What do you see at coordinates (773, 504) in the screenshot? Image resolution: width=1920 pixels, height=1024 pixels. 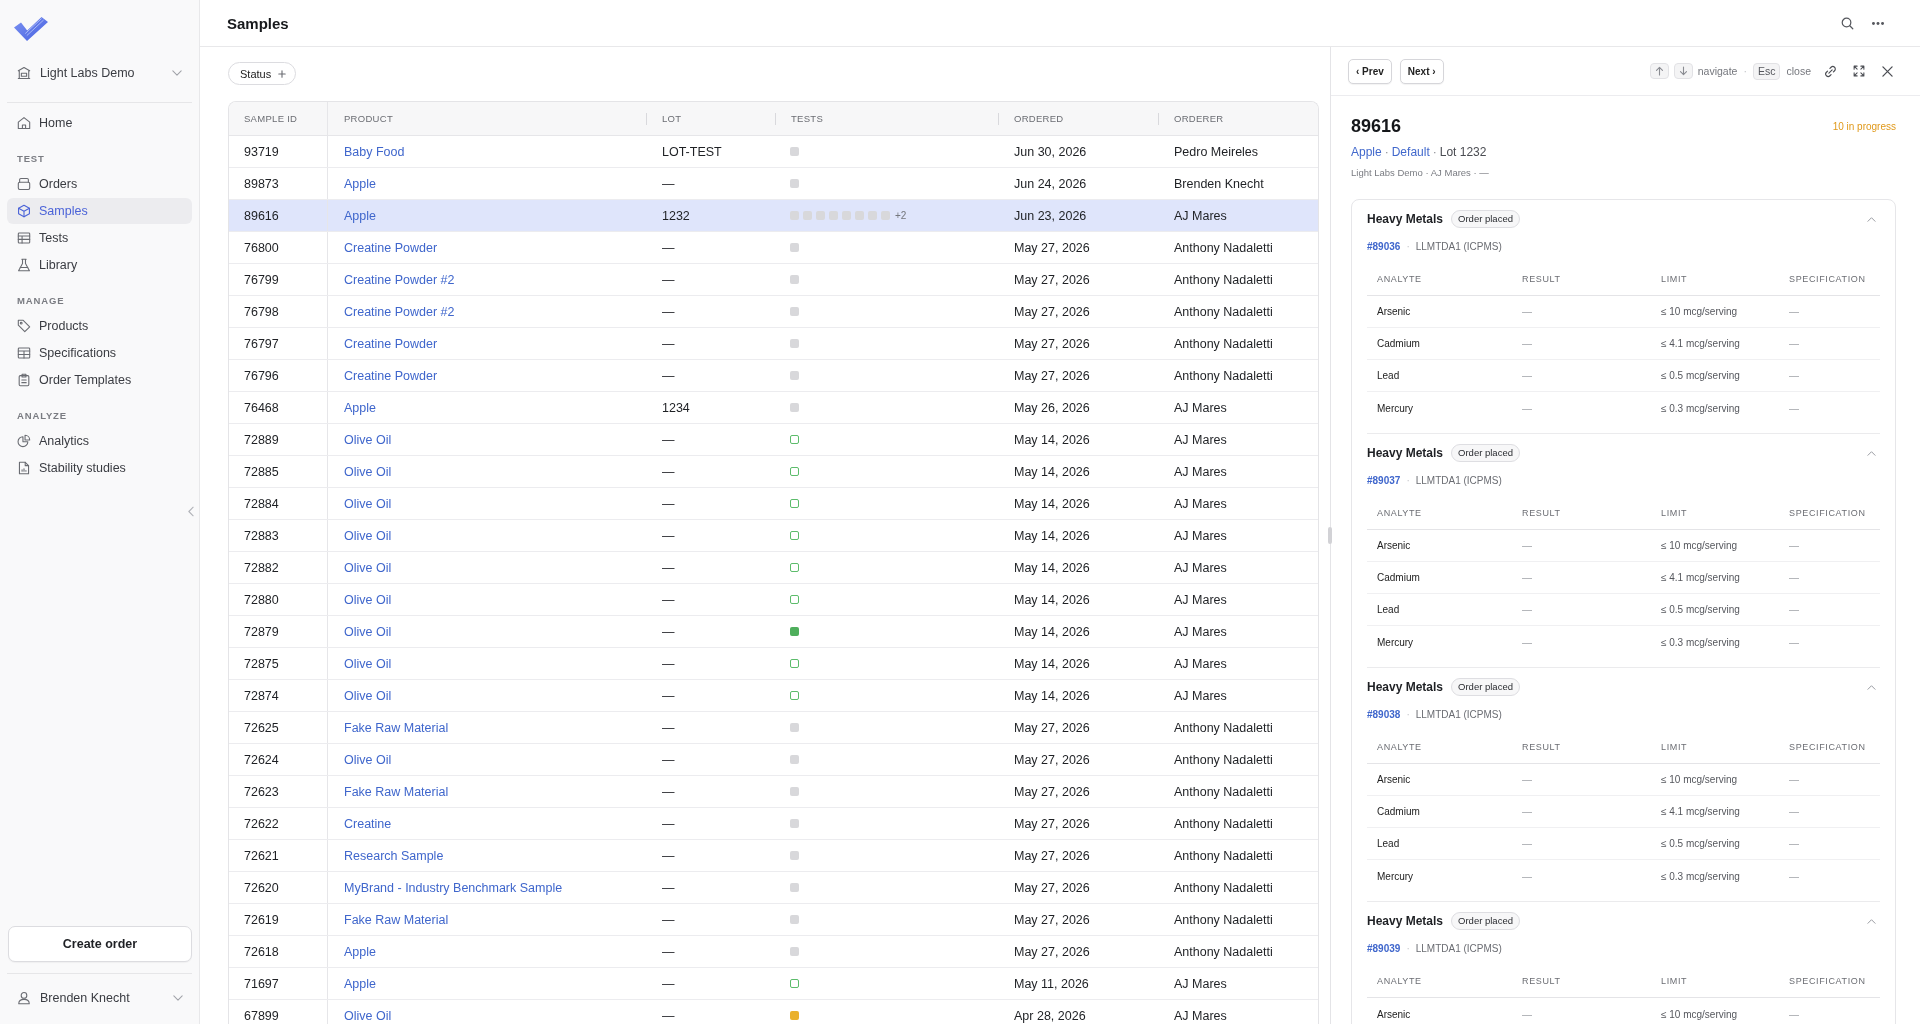 I see `table-row: 72884 Olive Oil — May 14, 2026 AJ Mares` at bounding box center [773, 504].